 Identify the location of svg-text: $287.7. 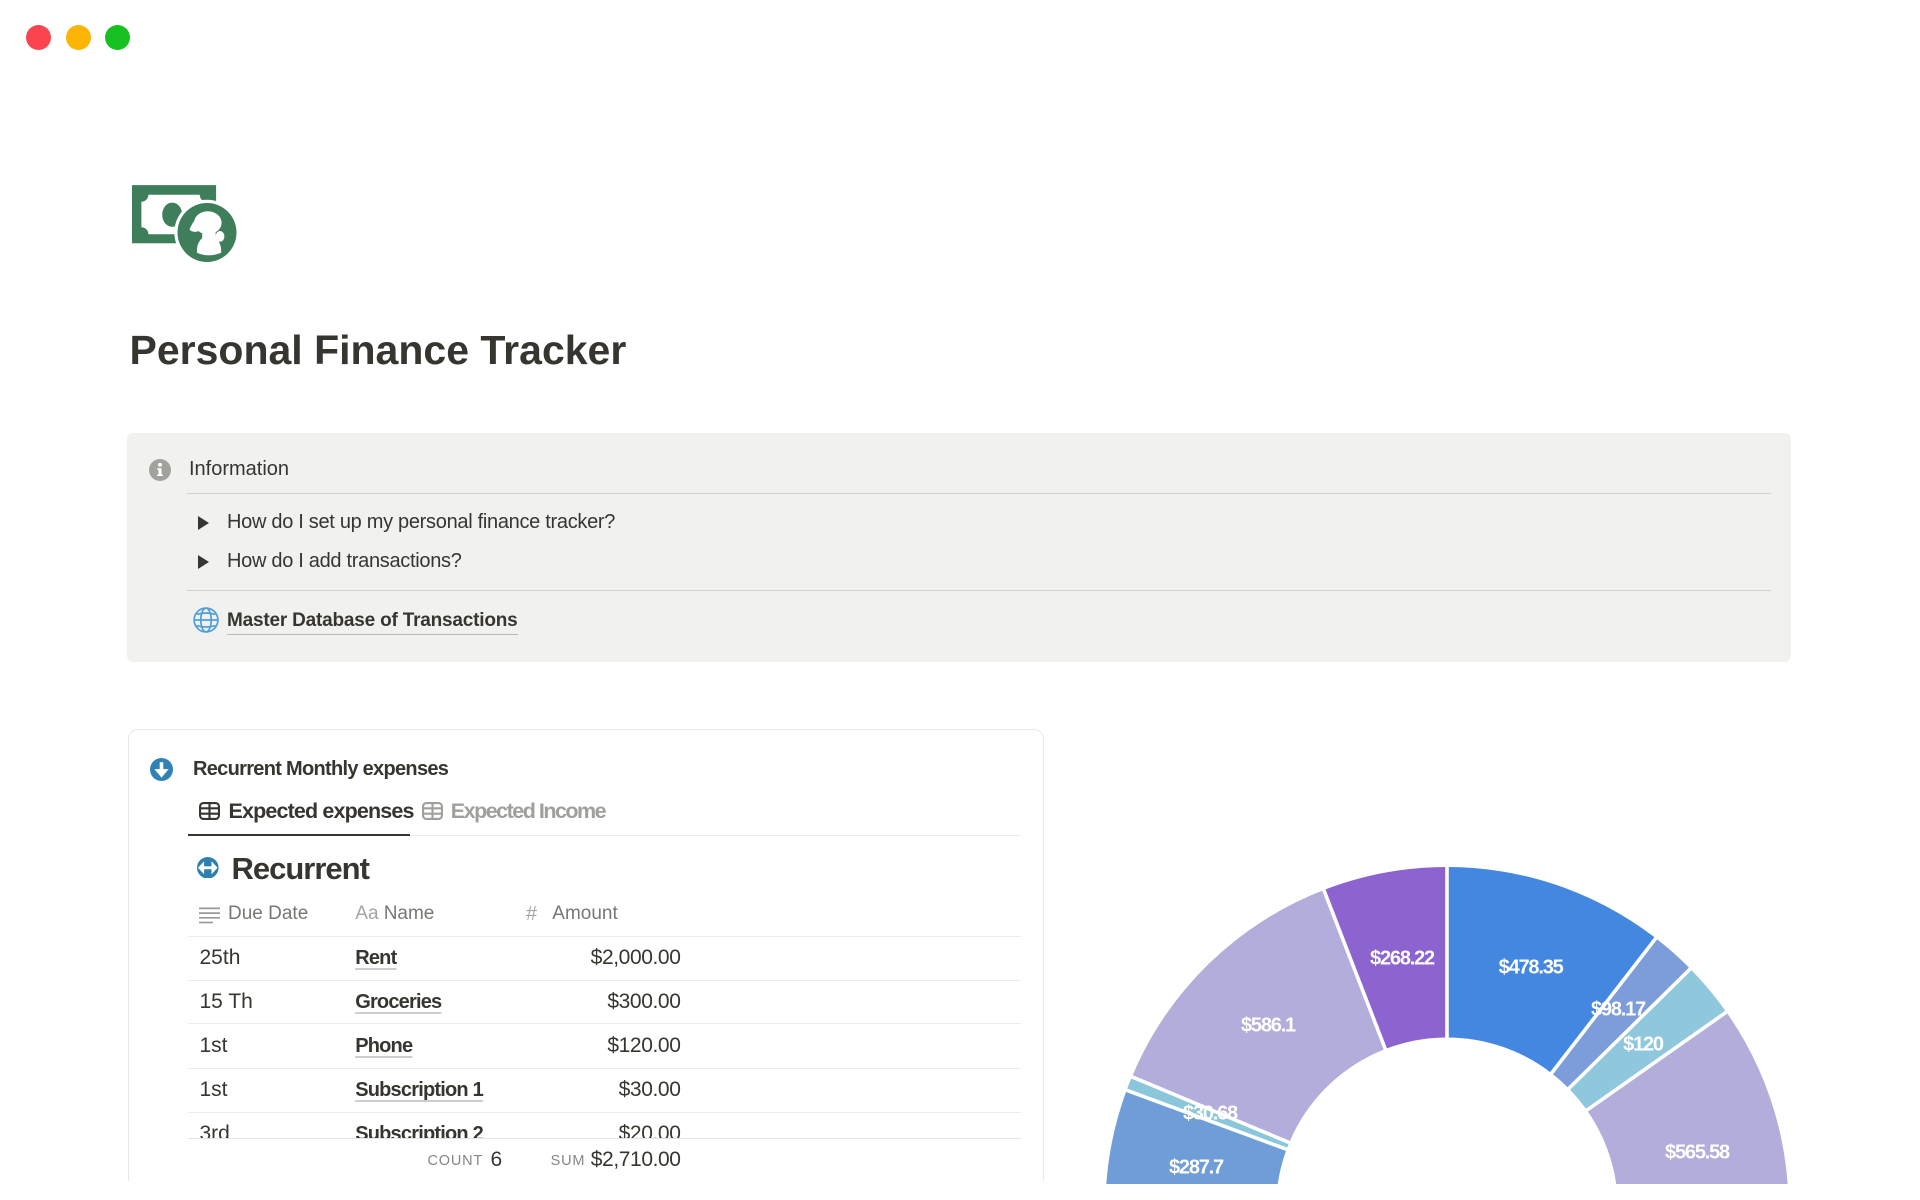
(1196, 1167).